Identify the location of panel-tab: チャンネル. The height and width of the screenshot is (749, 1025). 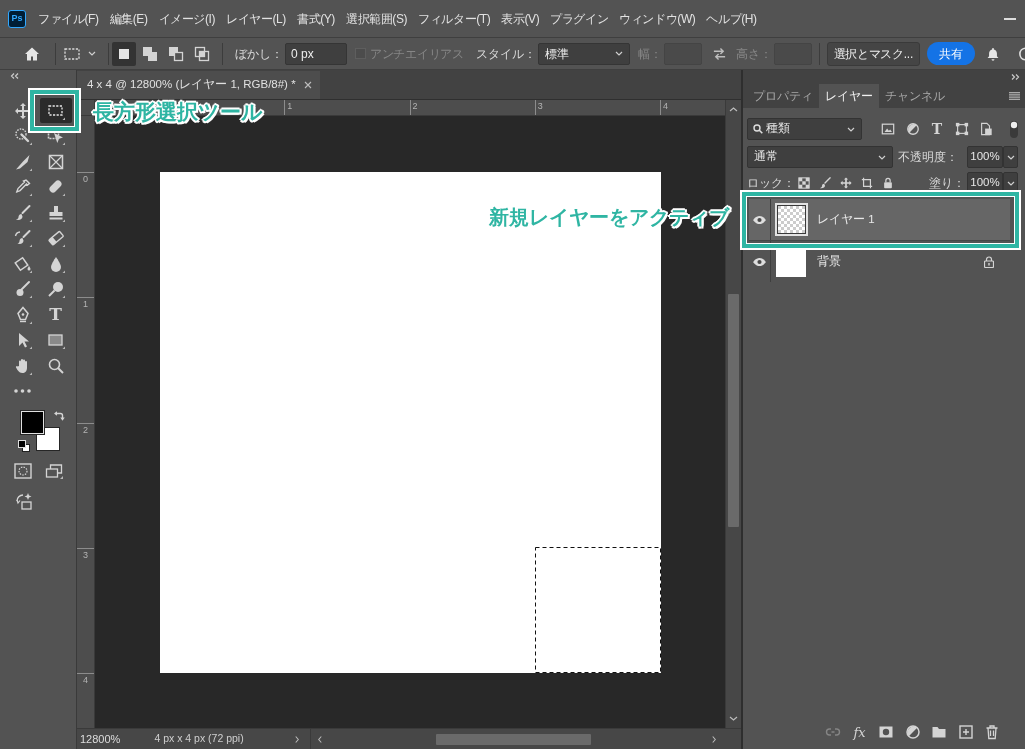
(915, 96).